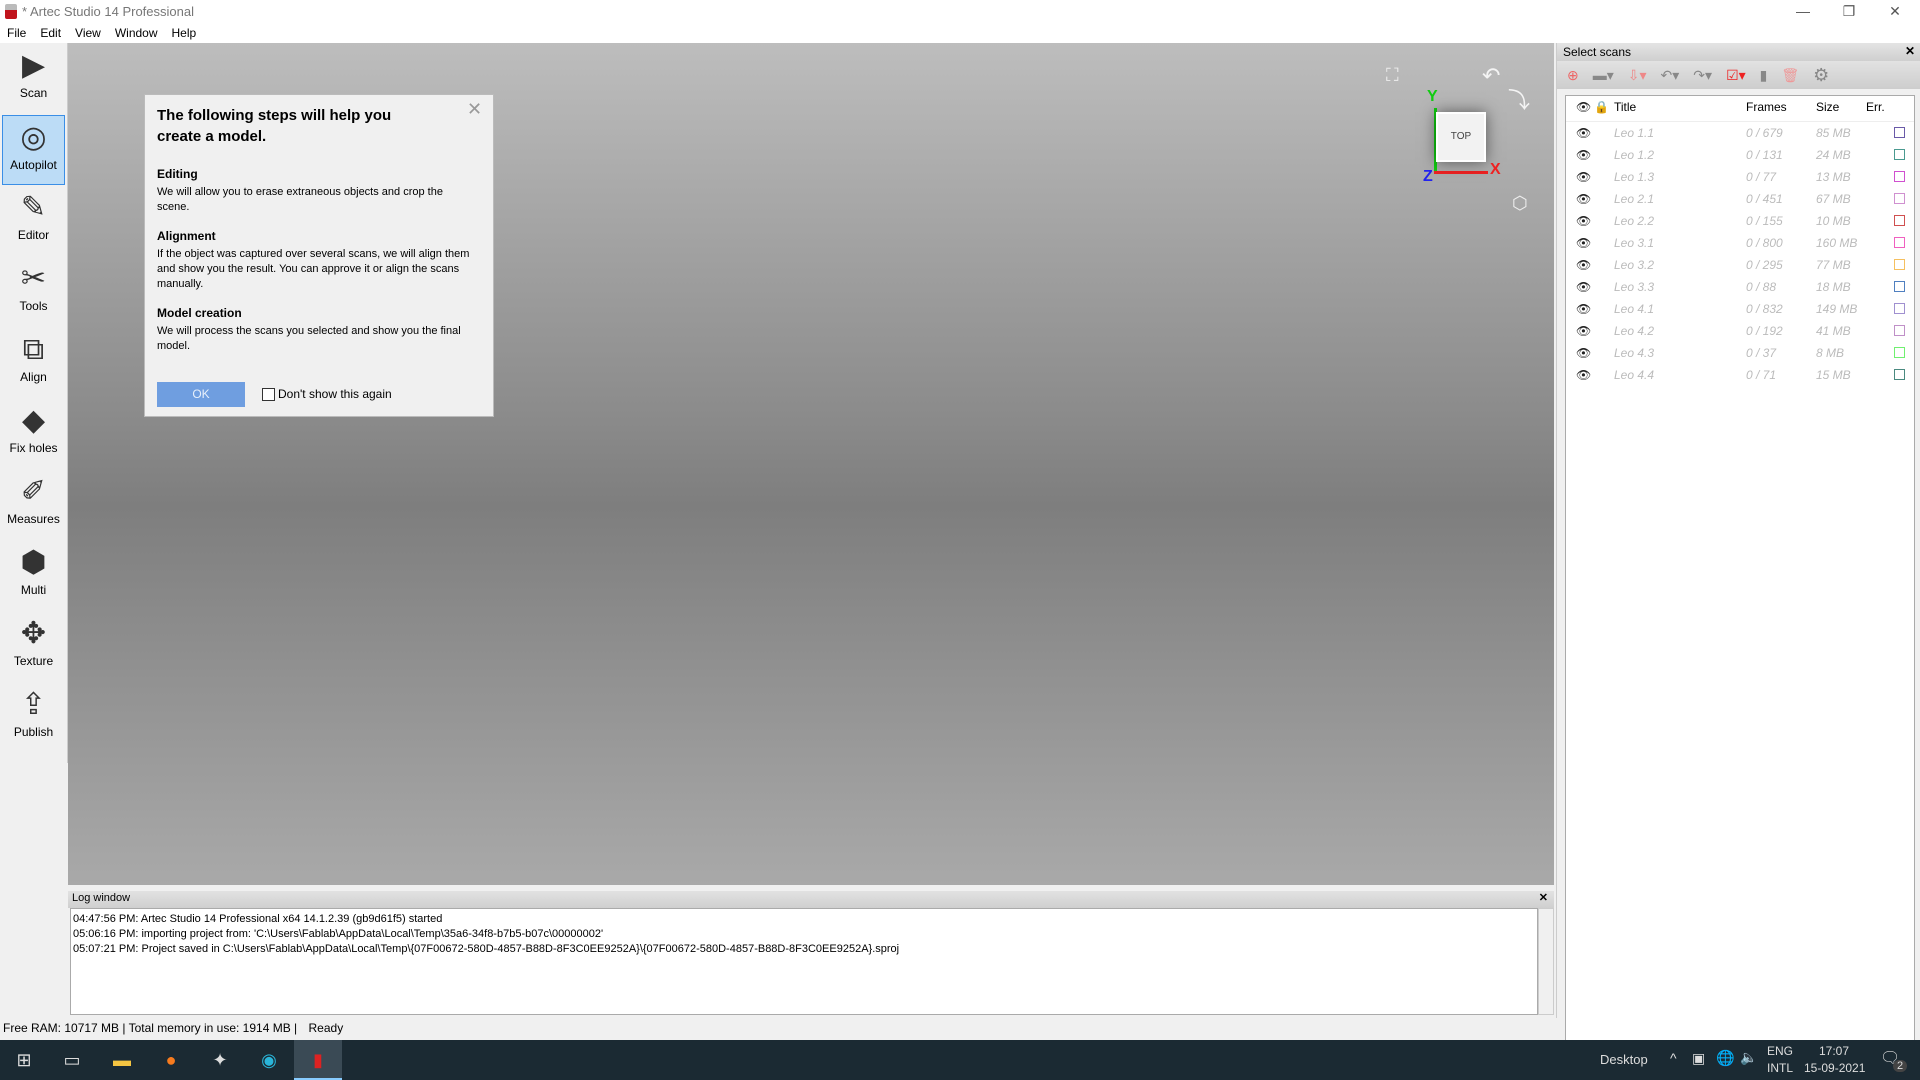 Image resolution: width=1920 pixels, height=1080 pixels. Describe the element at coordinates (1624, 1059) in the screenshot. I see `desktop-toolbar: Desktop` at that location.